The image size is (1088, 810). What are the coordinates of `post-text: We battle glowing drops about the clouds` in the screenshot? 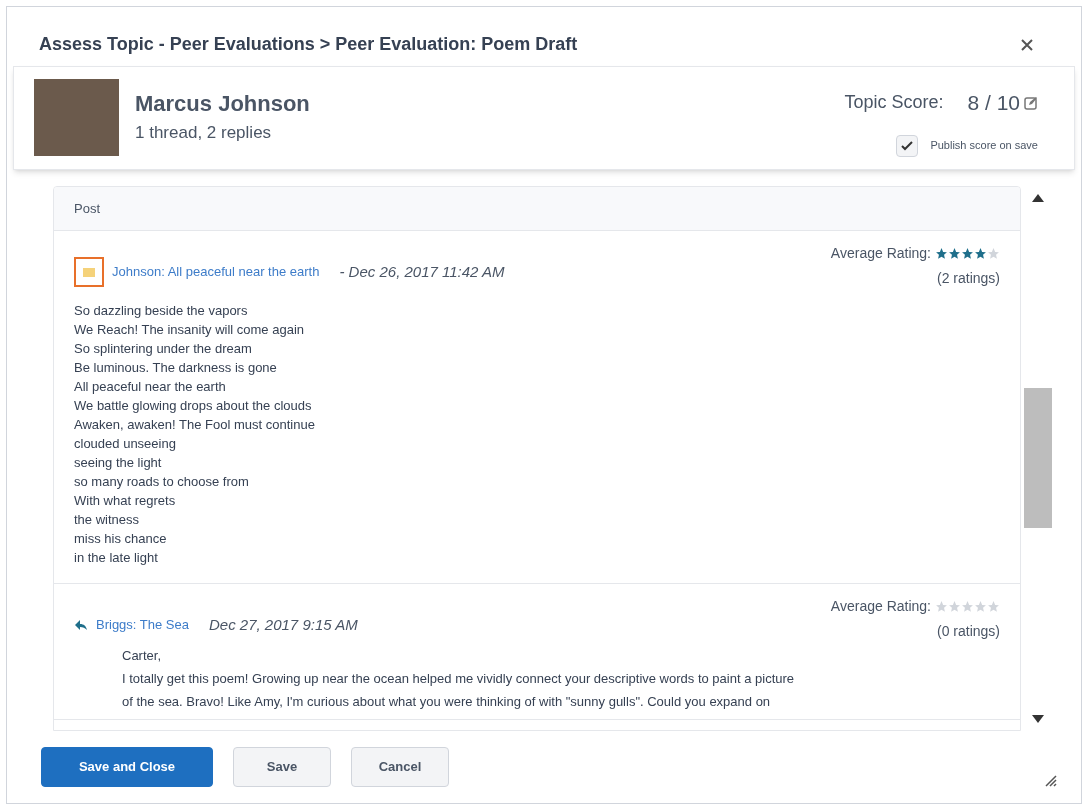 It's located at (193, 406).